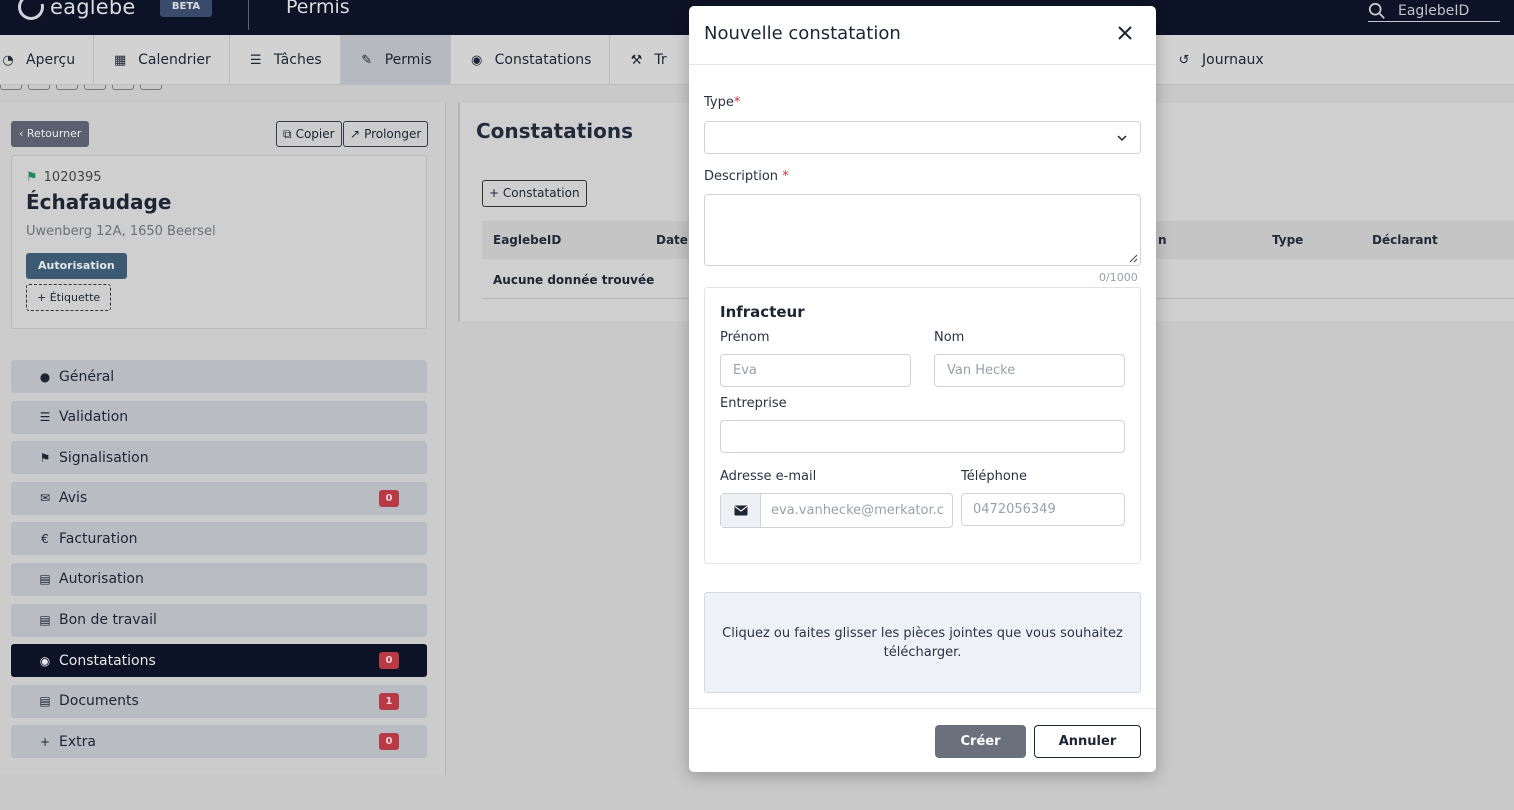 The width and height of the screenshot is (1514, 810). I want to click on sidebar-item-extra: + Extra 0, so click(219, 742).